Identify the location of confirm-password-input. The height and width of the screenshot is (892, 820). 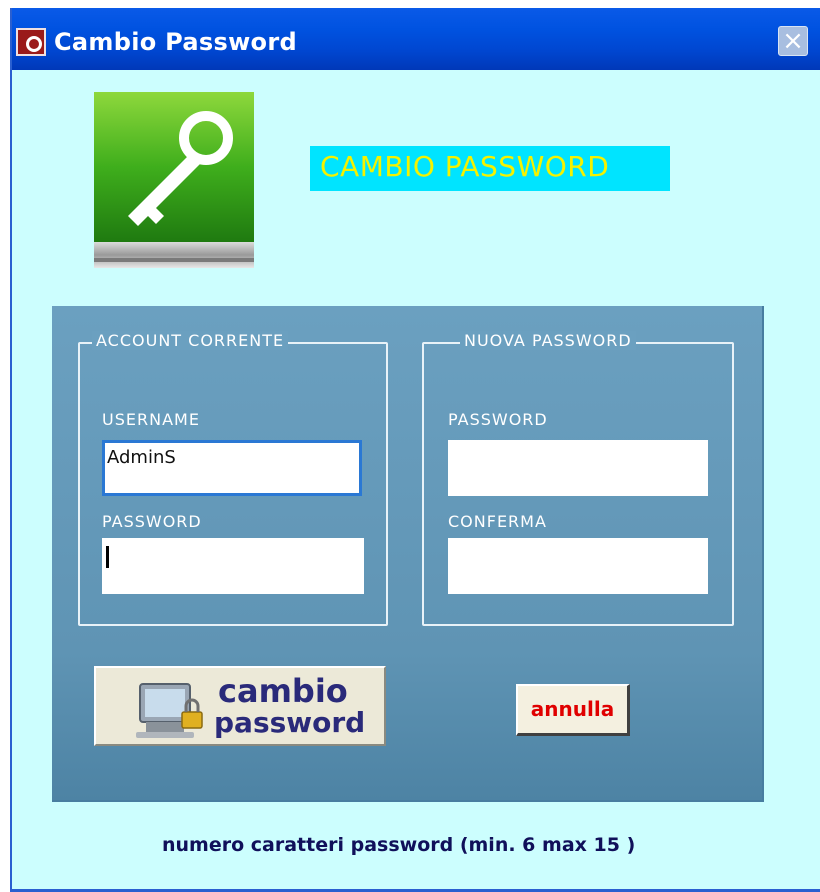
(578, 566).